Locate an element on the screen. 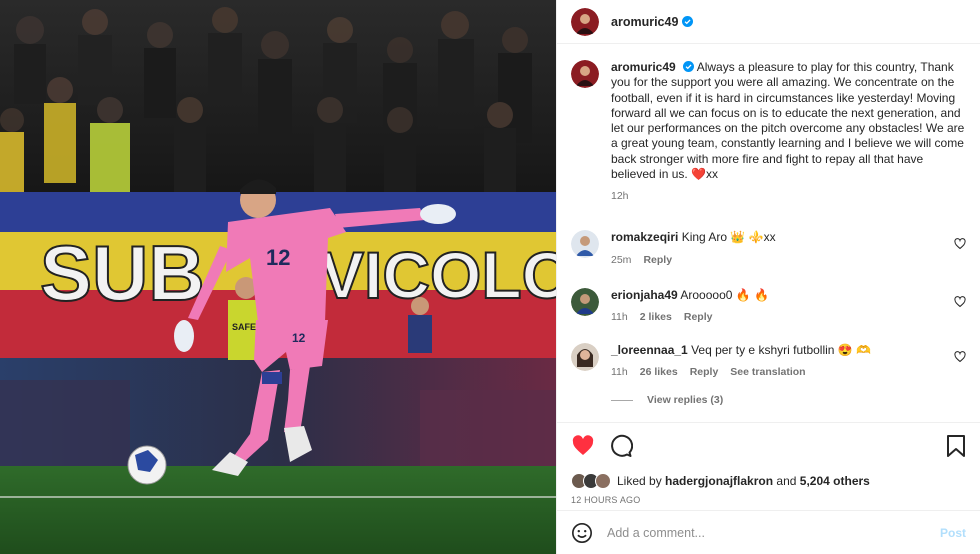 The width and height of the screenshot is (980, 554). like-heart-icon is located at coordinates (583, 446).